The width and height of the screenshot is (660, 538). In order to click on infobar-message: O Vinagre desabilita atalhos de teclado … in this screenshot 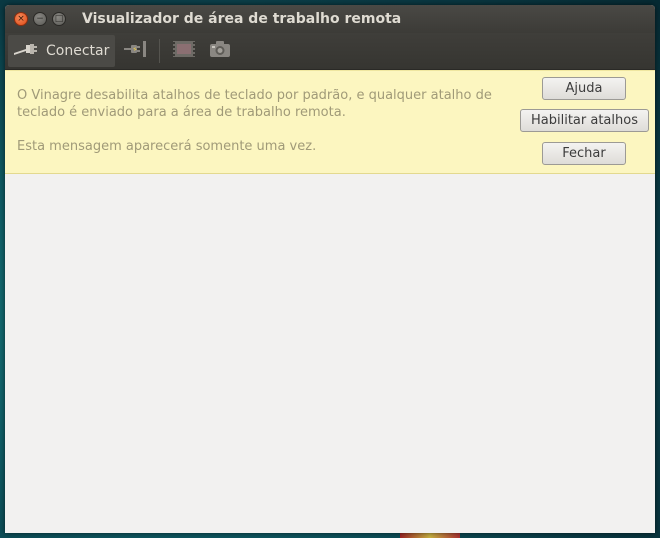, I will do `click(267, 121)`.